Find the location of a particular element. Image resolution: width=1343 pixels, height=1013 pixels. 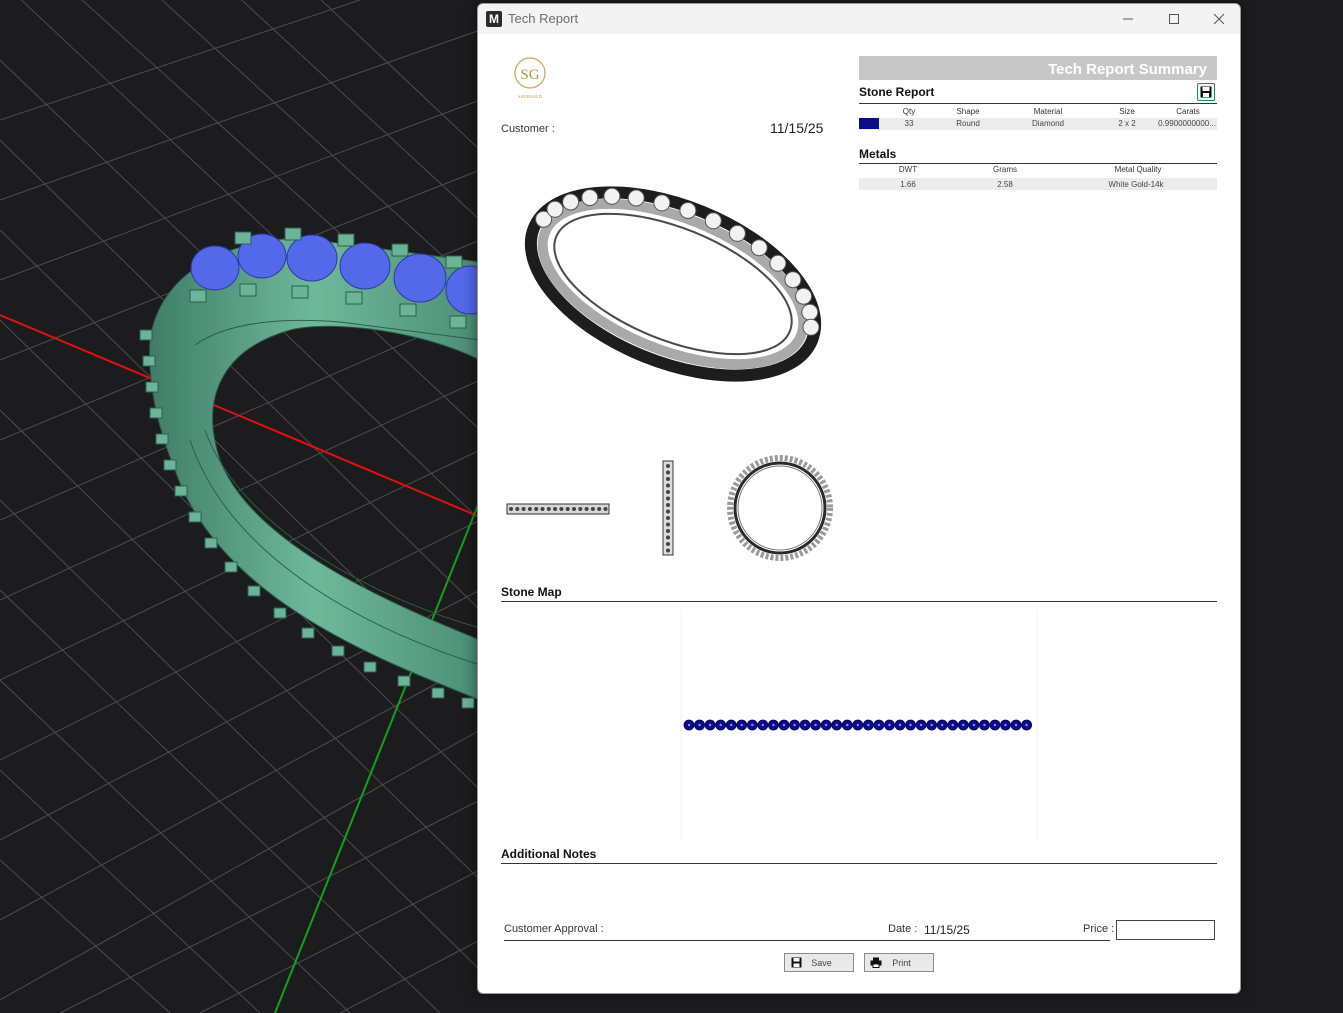

maximize-button is located at coordinates (1174, 19).